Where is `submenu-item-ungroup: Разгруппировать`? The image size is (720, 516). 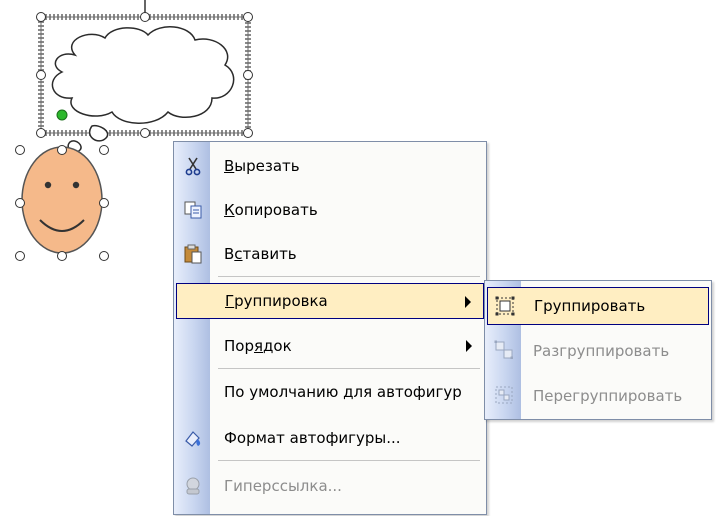 submenu-item-ungroup: Разгруппировать is located at coordinates (598, 351).